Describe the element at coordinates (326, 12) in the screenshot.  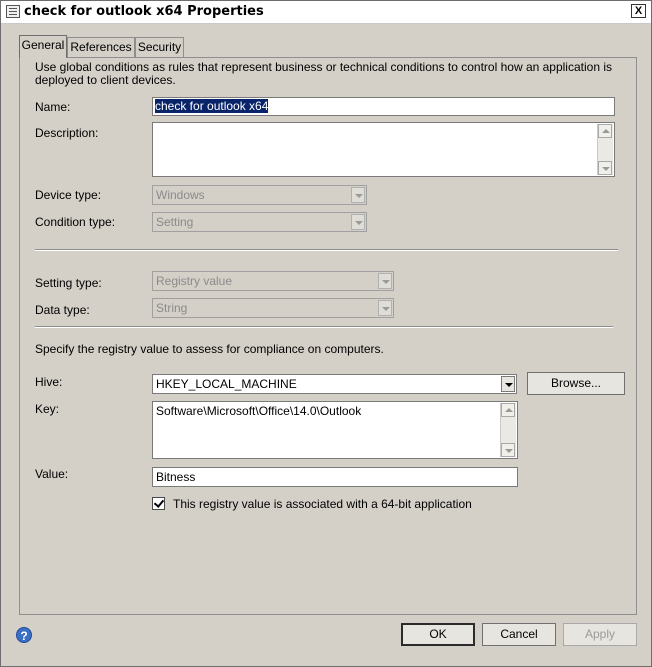
I see `title-bar: check for outlook x64 Properties X` at that location.